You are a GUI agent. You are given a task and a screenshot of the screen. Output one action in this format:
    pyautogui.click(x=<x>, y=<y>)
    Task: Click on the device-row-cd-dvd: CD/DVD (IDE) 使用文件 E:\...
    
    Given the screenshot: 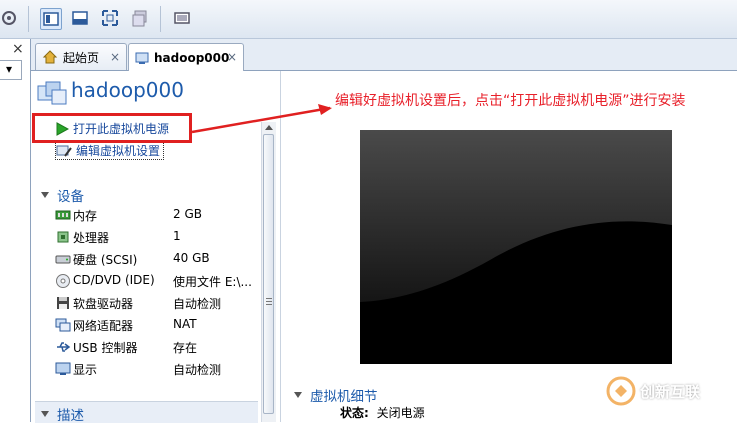 What is the action you would take?
    pyautogui.click(x=155, y=281)
    